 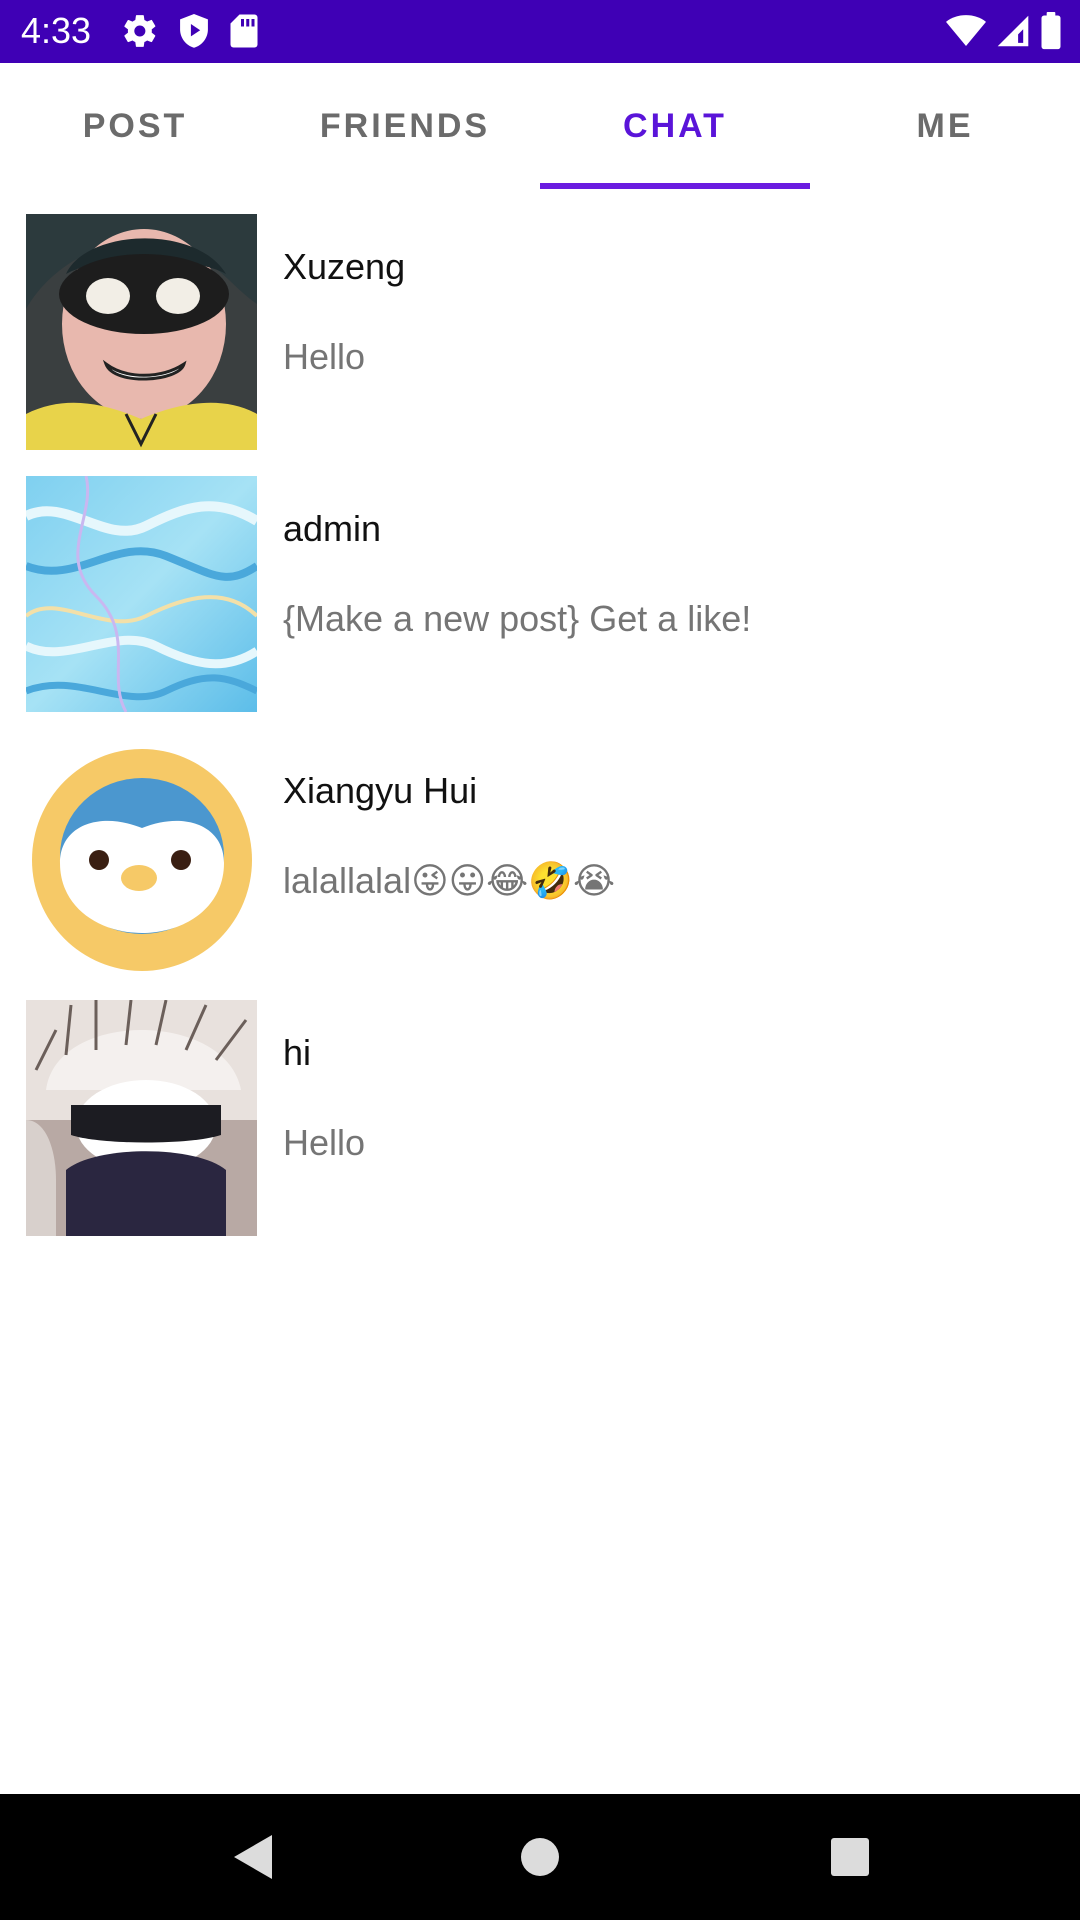 I want to click on status-bar: 4:33, so click(x=540, y=31).